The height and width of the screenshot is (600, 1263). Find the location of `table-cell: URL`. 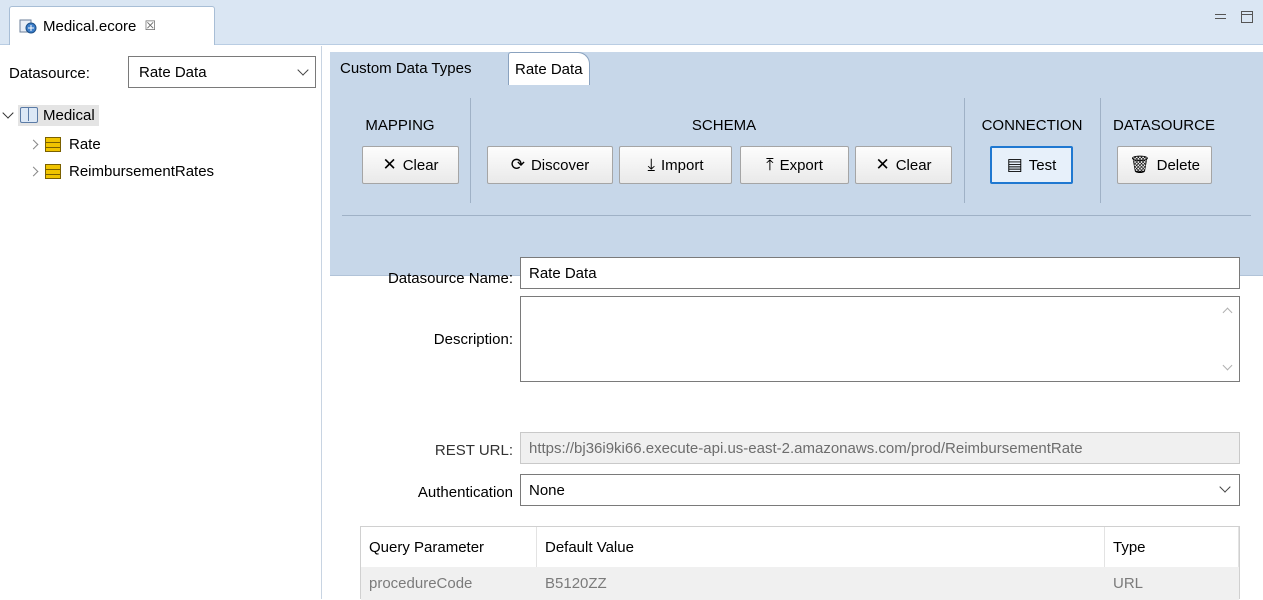

table-cell: URL is located at coordinates (1128, 583).